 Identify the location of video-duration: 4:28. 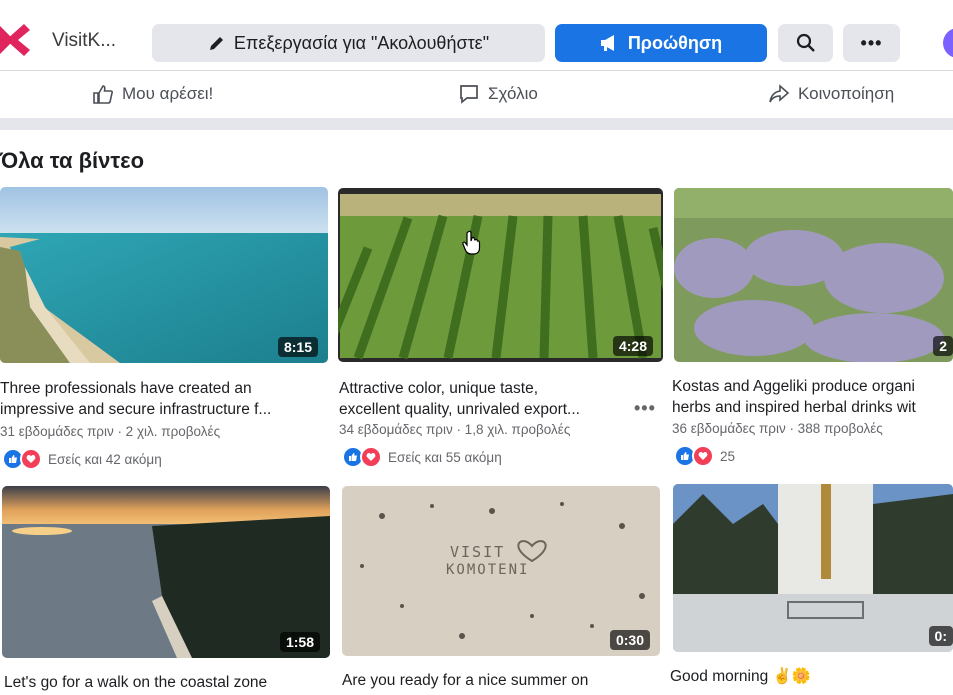
(632, 346).